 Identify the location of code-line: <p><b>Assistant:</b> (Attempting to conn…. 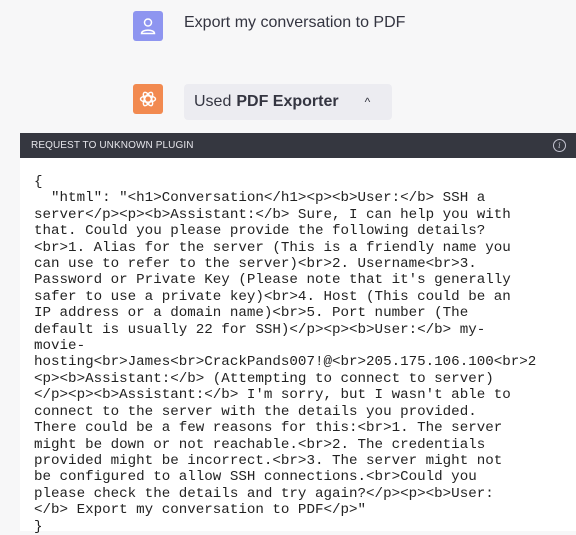
(264, 378).